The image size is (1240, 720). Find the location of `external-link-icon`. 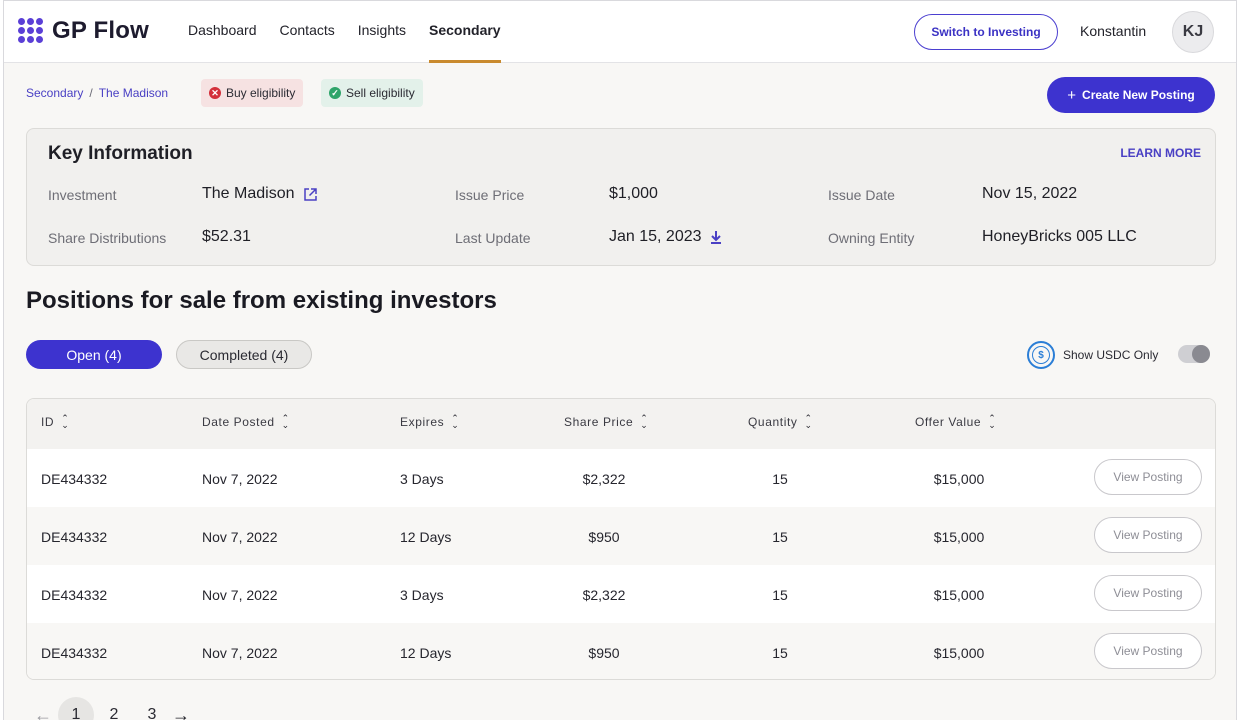

external-link-icon is located at coordinates (310, 194).